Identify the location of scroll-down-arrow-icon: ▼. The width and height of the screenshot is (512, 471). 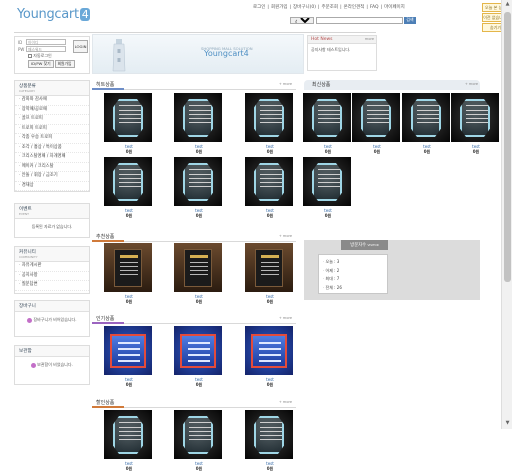
(507, 423).